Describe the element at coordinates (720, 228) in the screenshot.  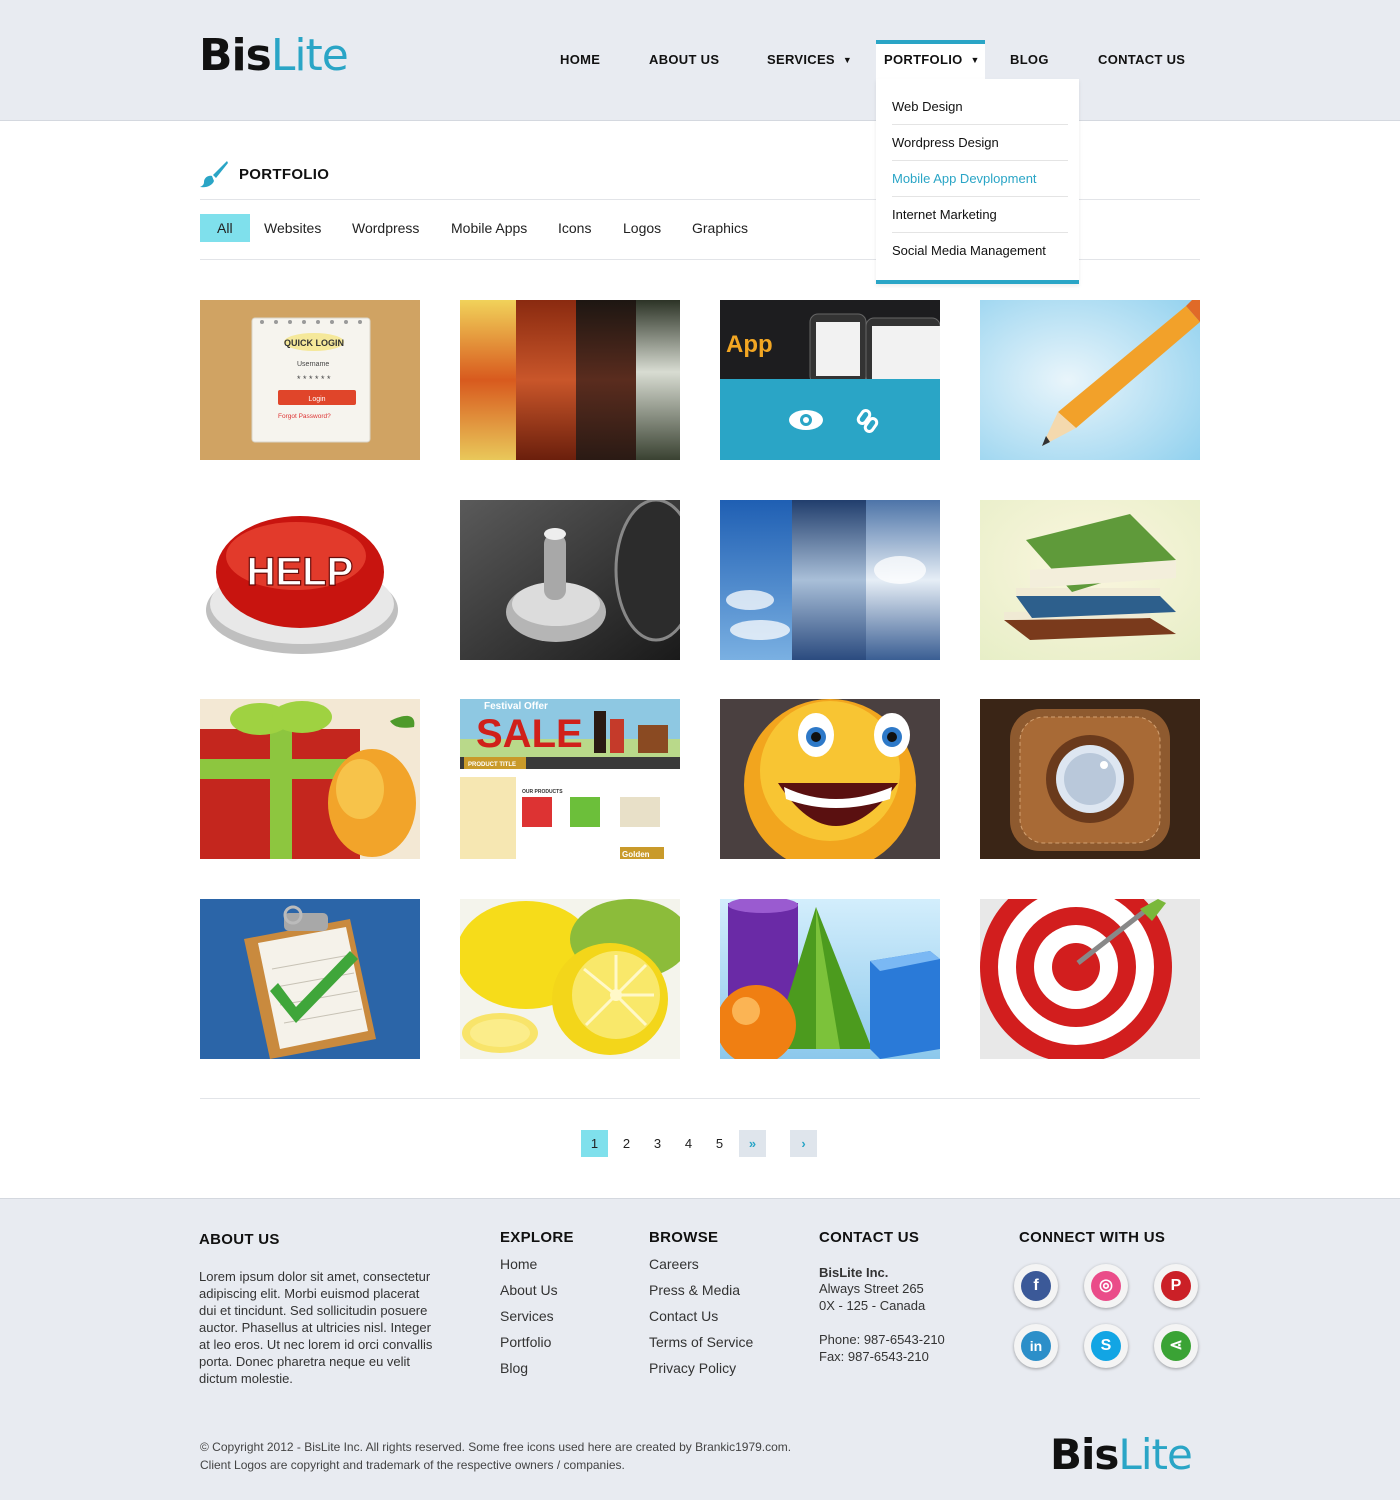
I see `filter-graphics: Graphics` at that location.